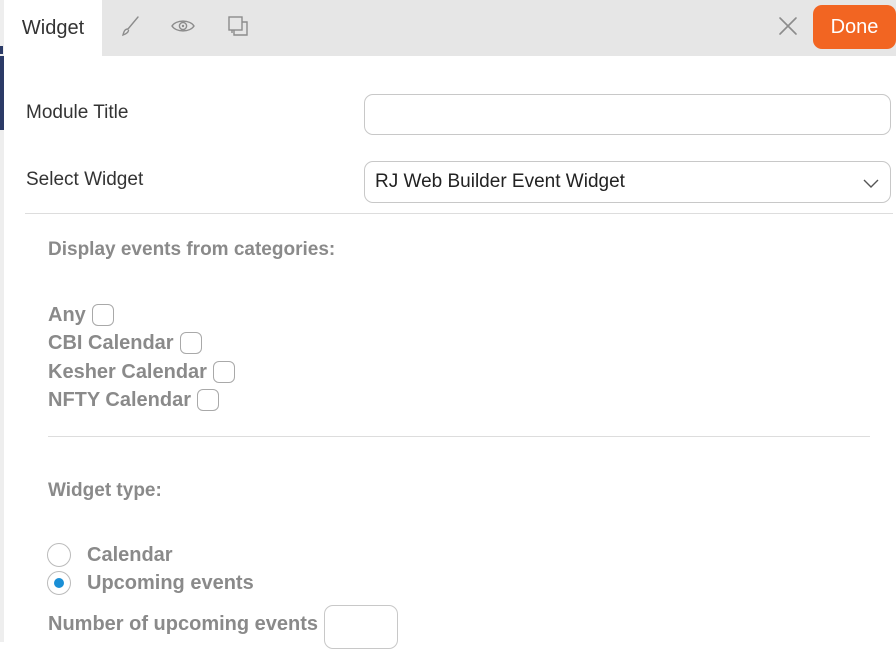 This screenshot has width=896, height=649. I want to click on category-checkbox-any, so click(102, 315).